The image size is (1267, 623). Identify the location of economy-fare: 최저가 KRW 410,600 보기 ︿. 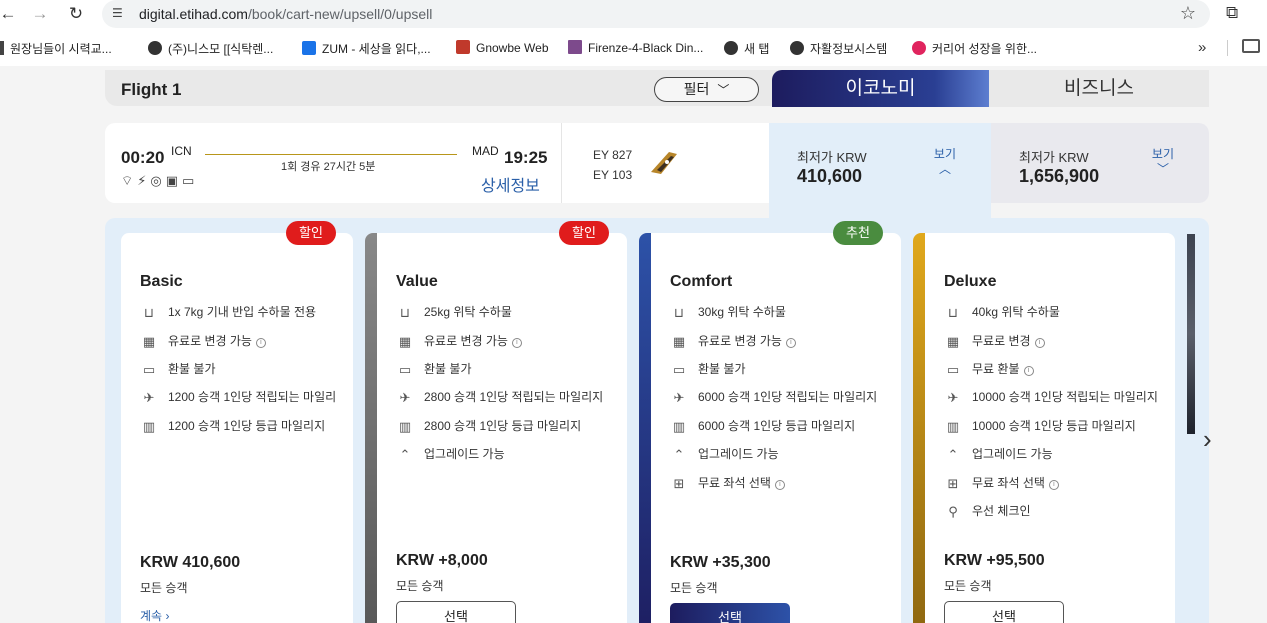
(880, 163).